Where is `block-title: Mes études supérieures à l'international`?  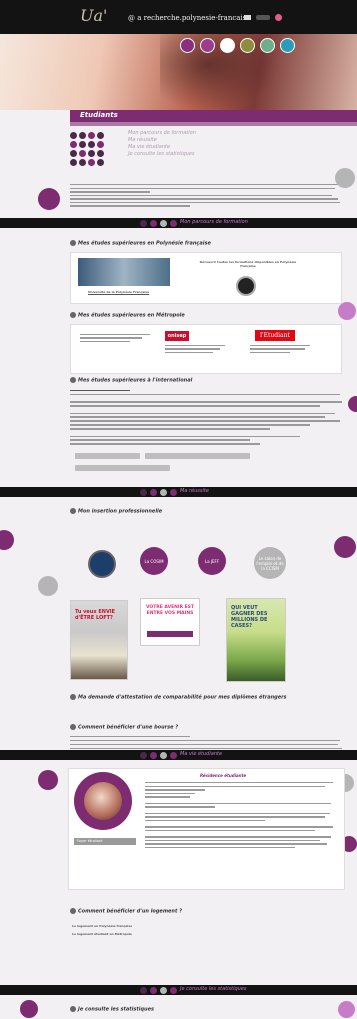
block-title: Mes études supérieures à l'international is located at coordinates (135, 380).